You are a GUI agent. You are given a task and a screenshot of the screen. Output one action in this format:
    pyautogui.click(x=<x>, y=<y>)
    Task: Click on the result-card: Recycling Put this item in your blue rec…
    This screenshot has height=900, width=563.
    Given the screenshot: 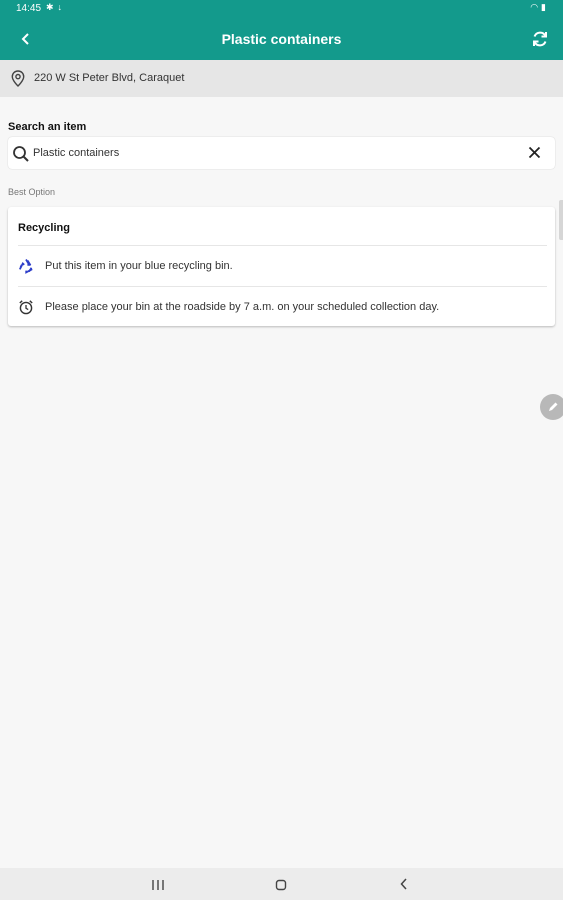 What is the action you would take?
    pyautogui.click(x=281, y=266)
    